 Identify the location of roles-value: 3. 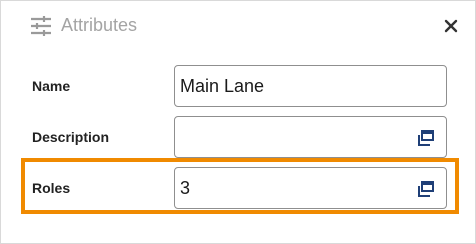
(185, 188).